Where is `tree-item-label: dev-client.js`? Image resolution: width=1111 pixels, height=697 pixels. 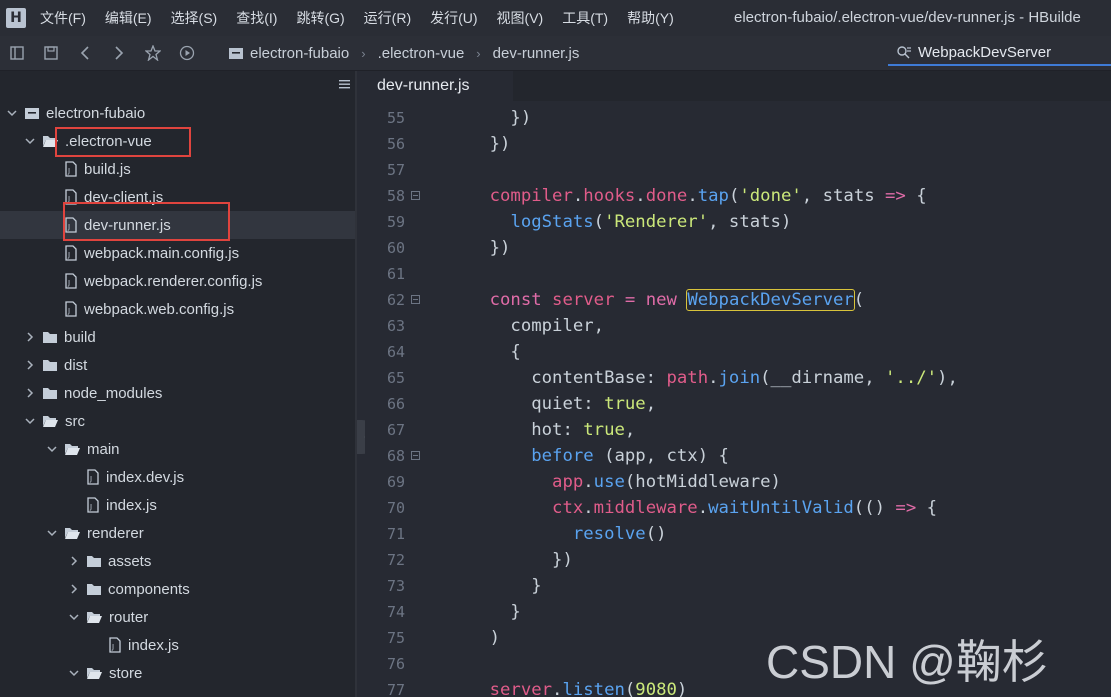 tree-item-label: dev-client.js is located at coordinates (124, 197).